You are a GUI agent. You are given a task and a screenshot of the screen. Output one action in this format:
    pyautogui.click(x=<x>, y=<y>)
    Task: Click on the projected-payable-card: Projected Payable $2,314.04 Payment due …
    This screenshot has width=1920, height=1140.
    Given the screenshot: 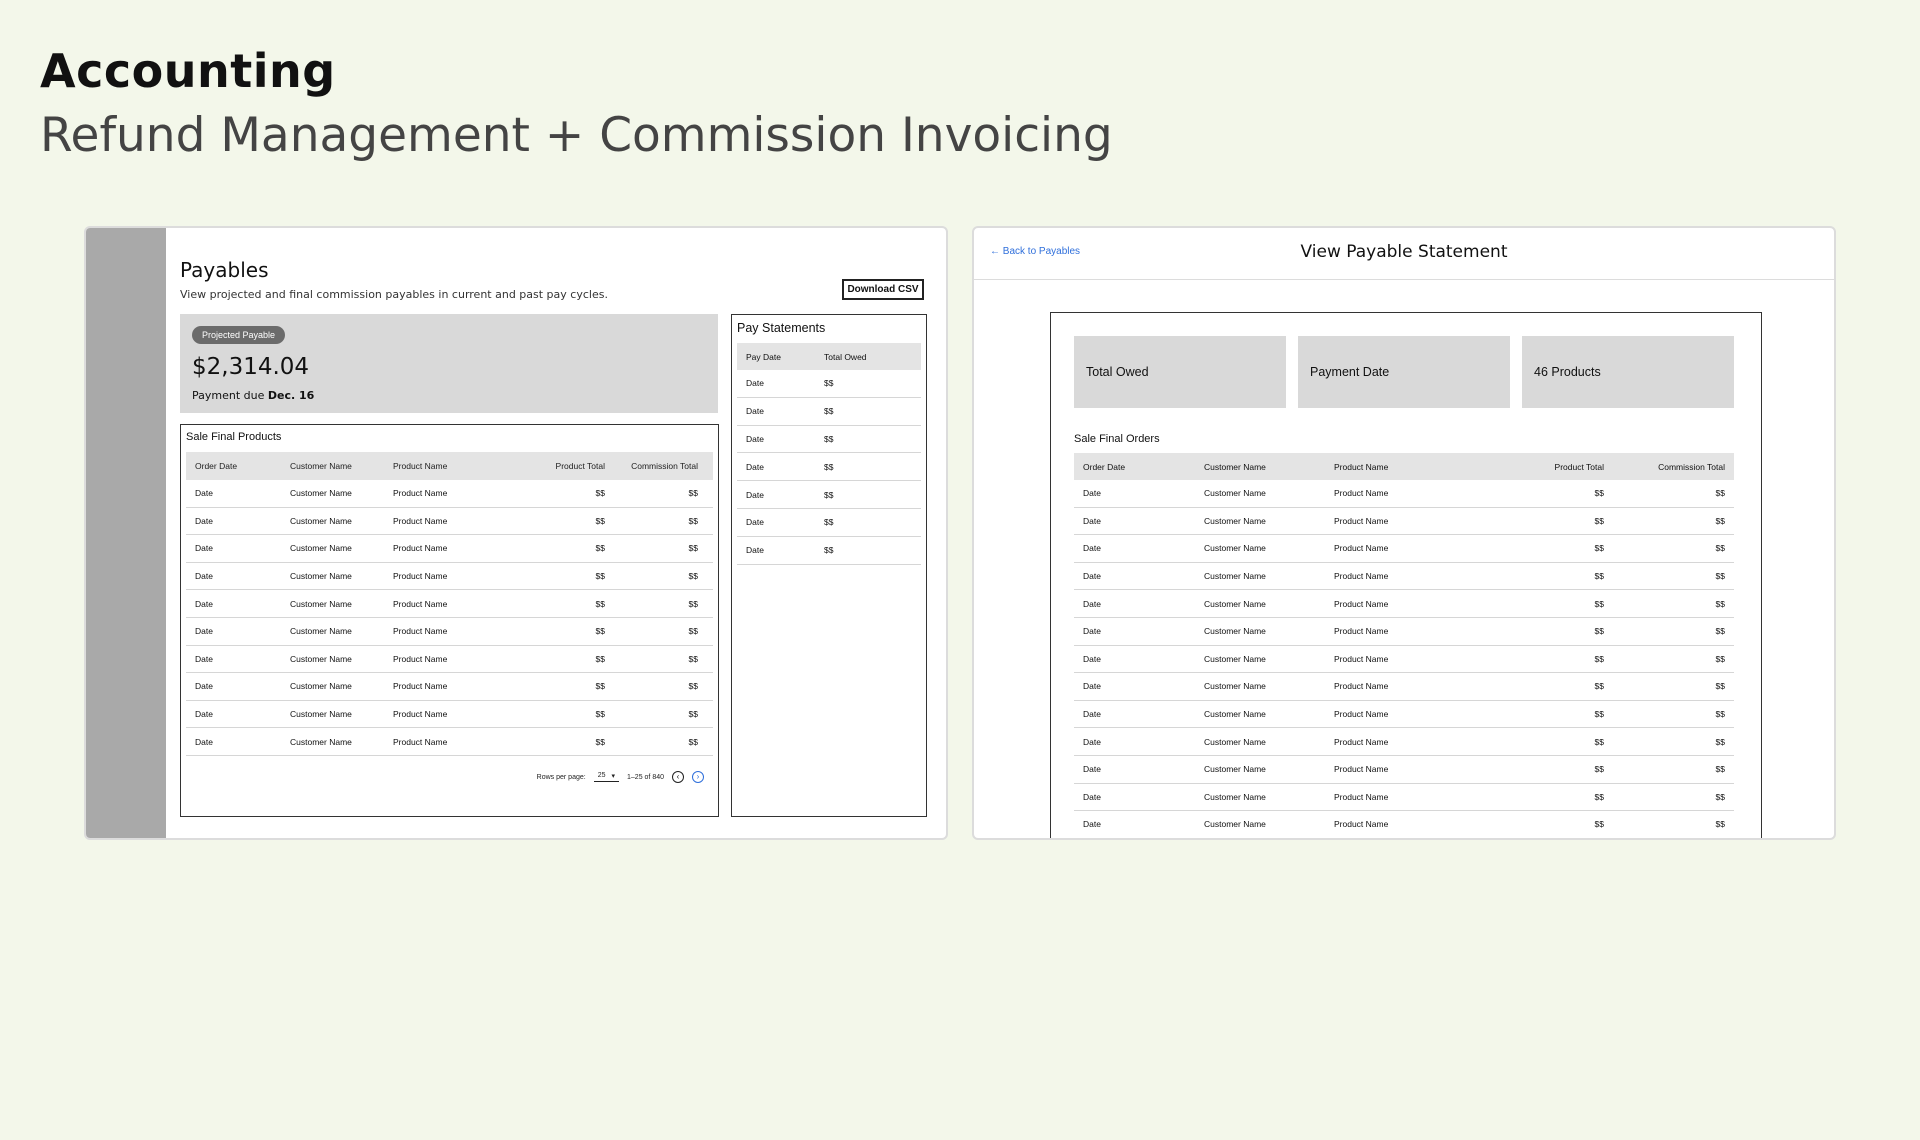 What is the action you would take?
    pyautogui.click(x=449, y=363)
    